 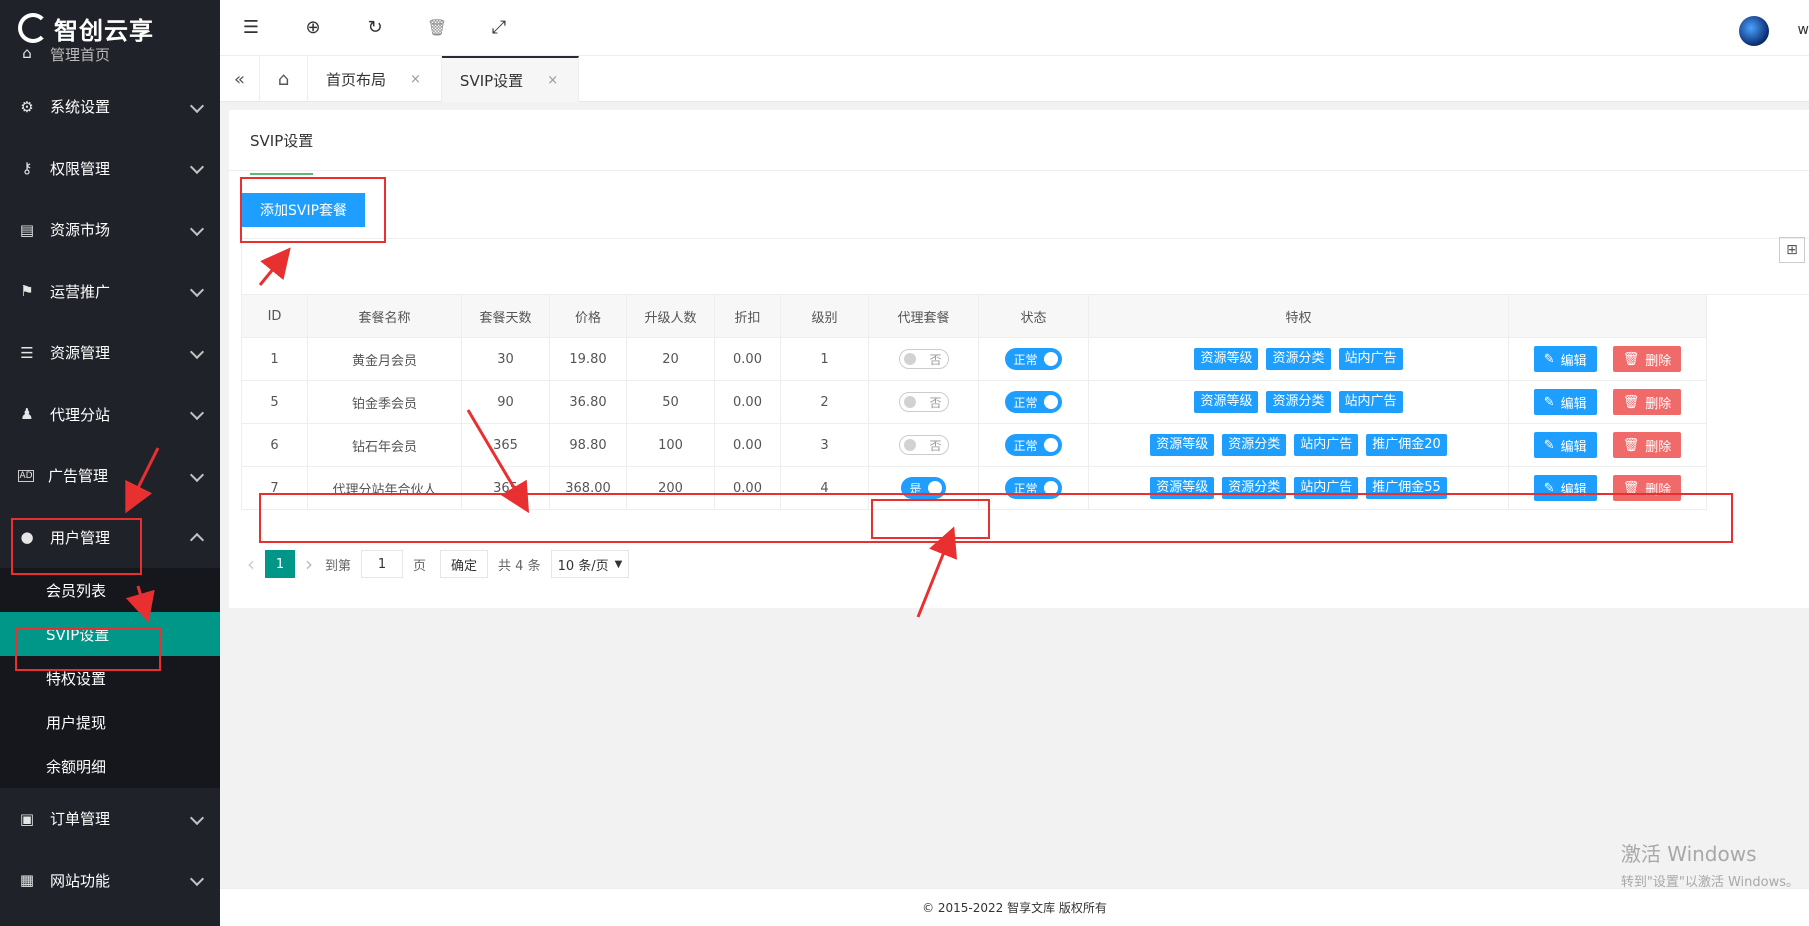 I want to click on cell-upgrade: 20, so click(x=670, y=359).